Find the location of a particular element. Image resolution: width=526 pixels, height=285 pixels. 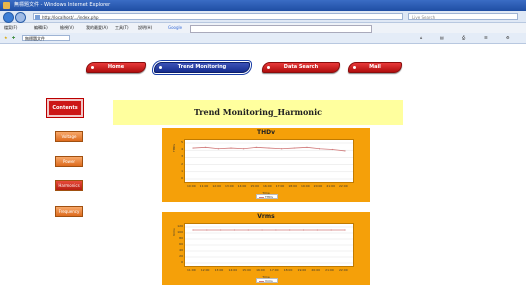

nav-tab-mail: Mail is located at coordinates (375, 67).